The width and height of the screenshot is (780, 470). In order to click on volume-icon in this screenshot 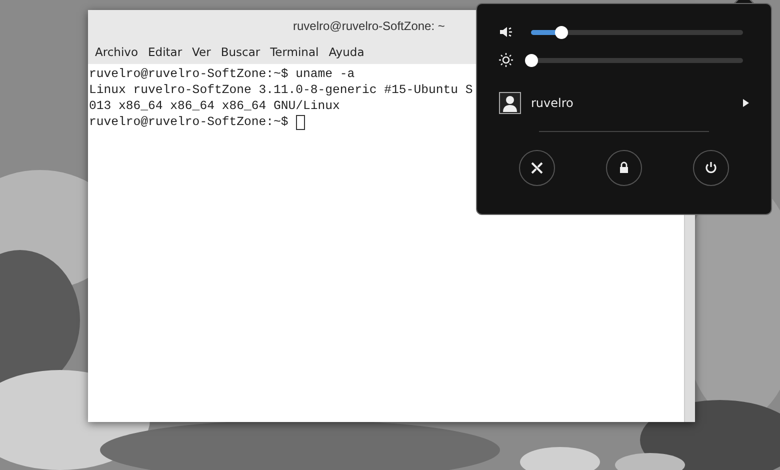, I will do `click(506, 32)`.